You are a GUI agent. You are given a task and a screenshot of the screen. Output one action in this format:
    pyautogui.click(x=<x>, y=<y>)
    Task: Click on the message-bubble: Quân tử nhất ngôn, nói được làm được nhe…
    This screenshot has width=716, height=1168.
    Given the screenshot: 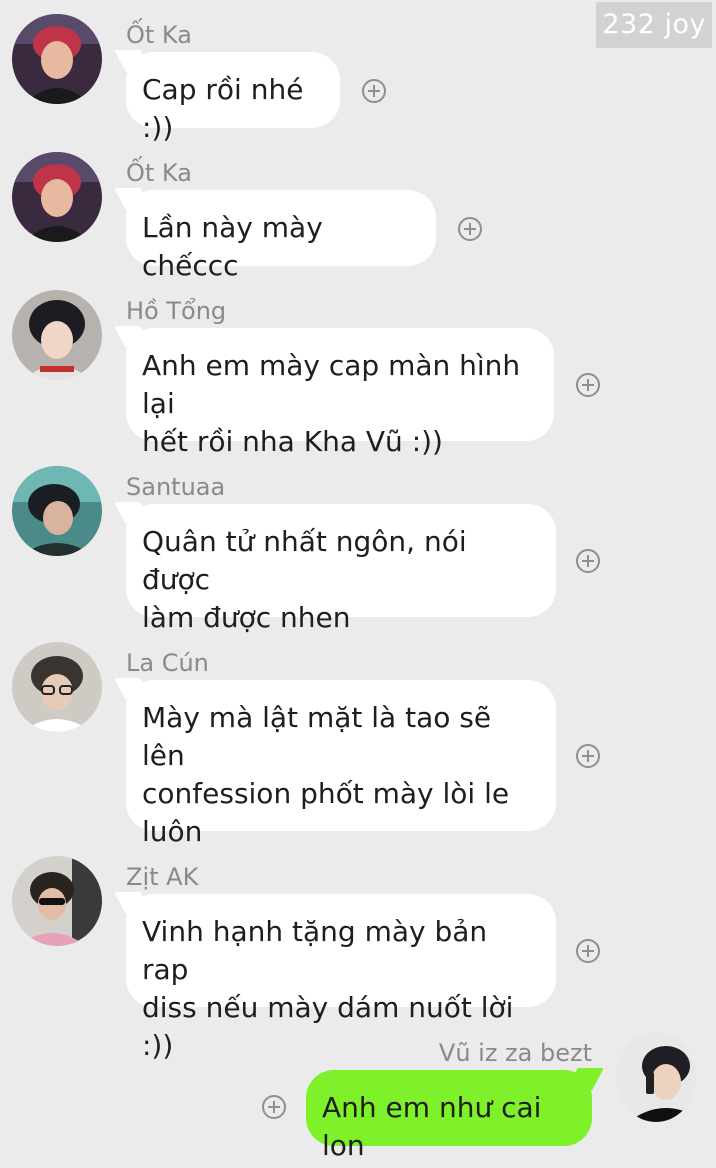 What is the action you would take?
    pyautogui.click(x=341, y=569)
    